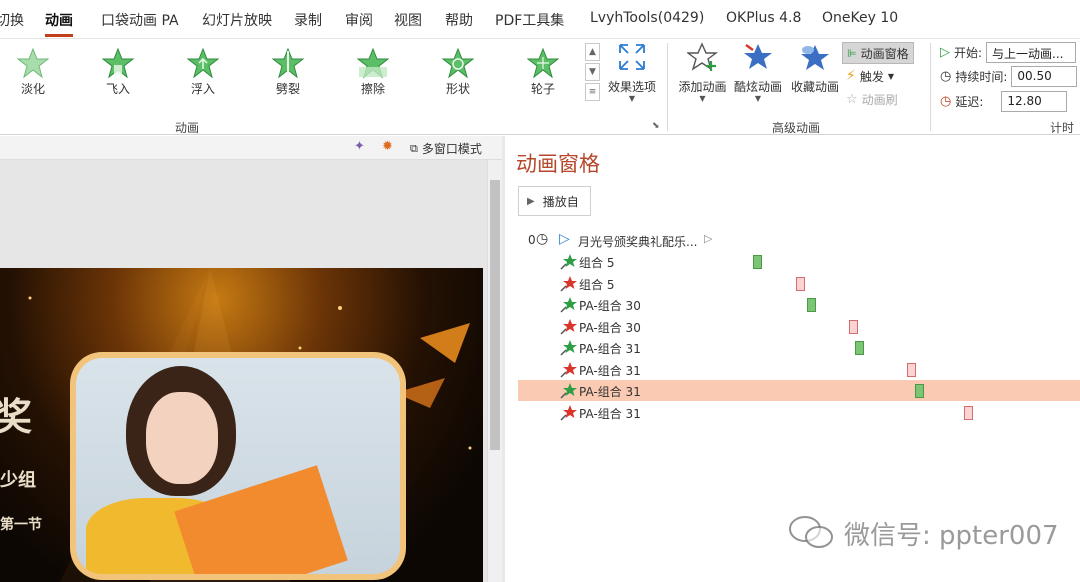 The width and height of the screenshot is (1080, 582). Describe the element at coordinates (632, 57) in the screenshot. I see `effect-options-icon` at that location.